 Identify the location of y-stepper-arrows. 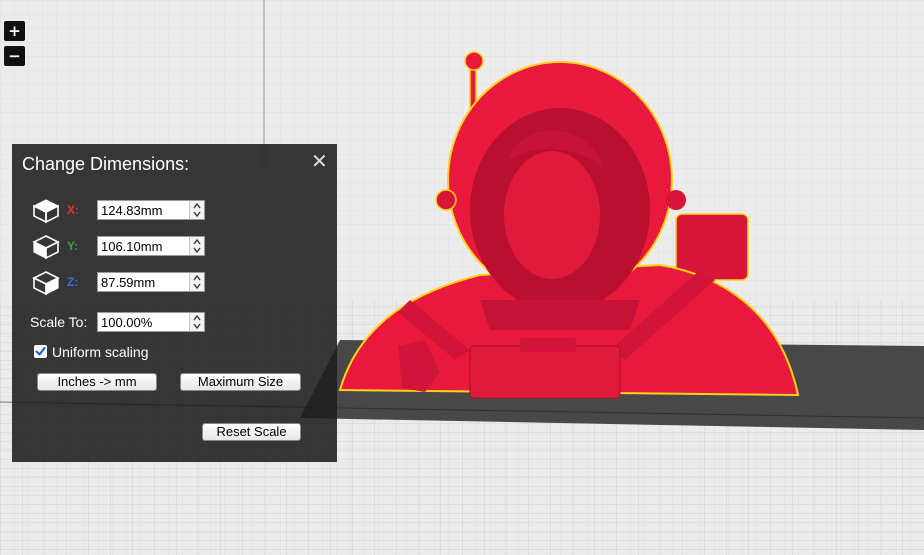
(196, 246).